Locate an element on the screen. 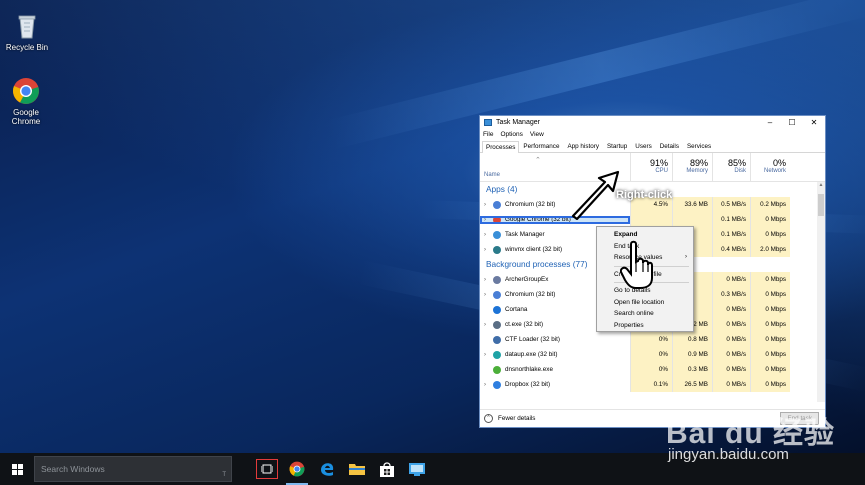 The height and width of the screenshot is (485, 865). memory-cell: 0.3 MB is located at coordinates (692, 369).